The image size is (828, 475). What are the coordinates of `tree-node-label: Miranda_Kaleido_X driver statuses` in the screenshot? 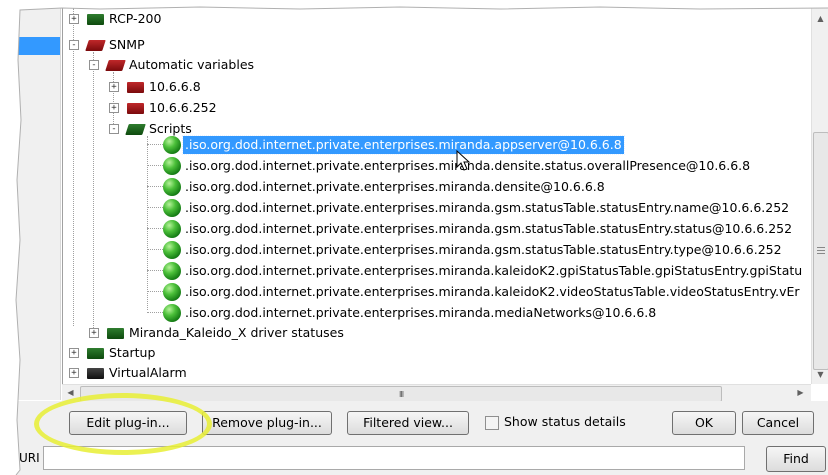 It's located at (236, 332).